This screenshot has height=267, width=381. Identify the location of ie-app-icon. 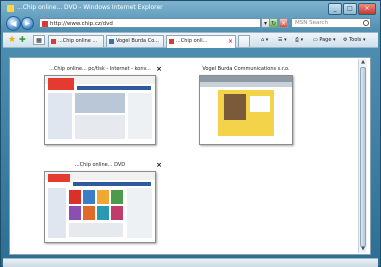
(10, 8).